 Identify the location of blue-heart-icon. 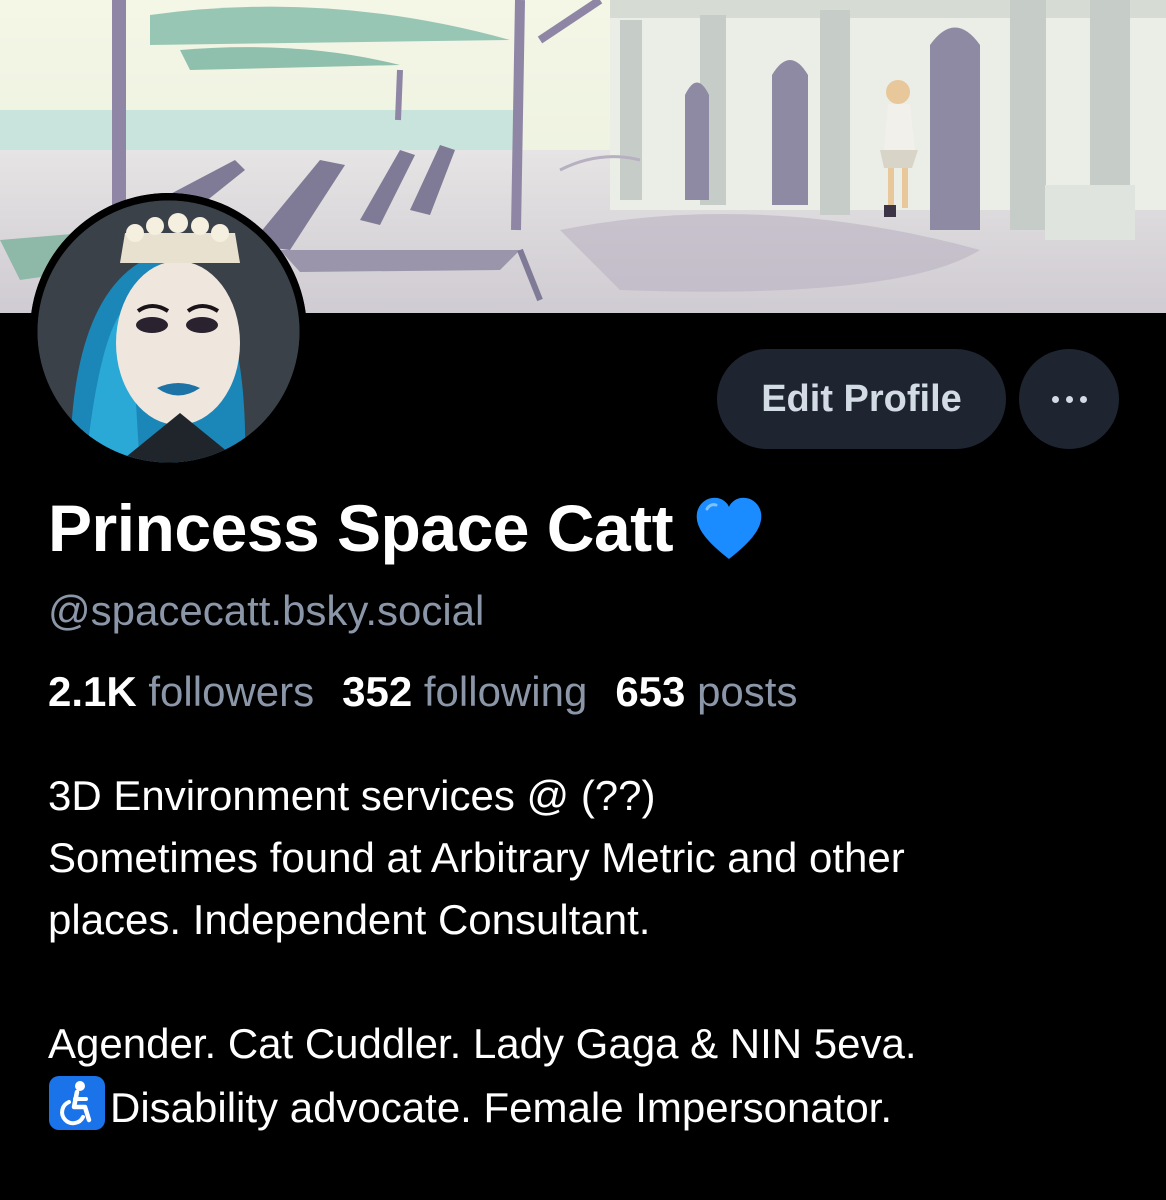
(729, 528).